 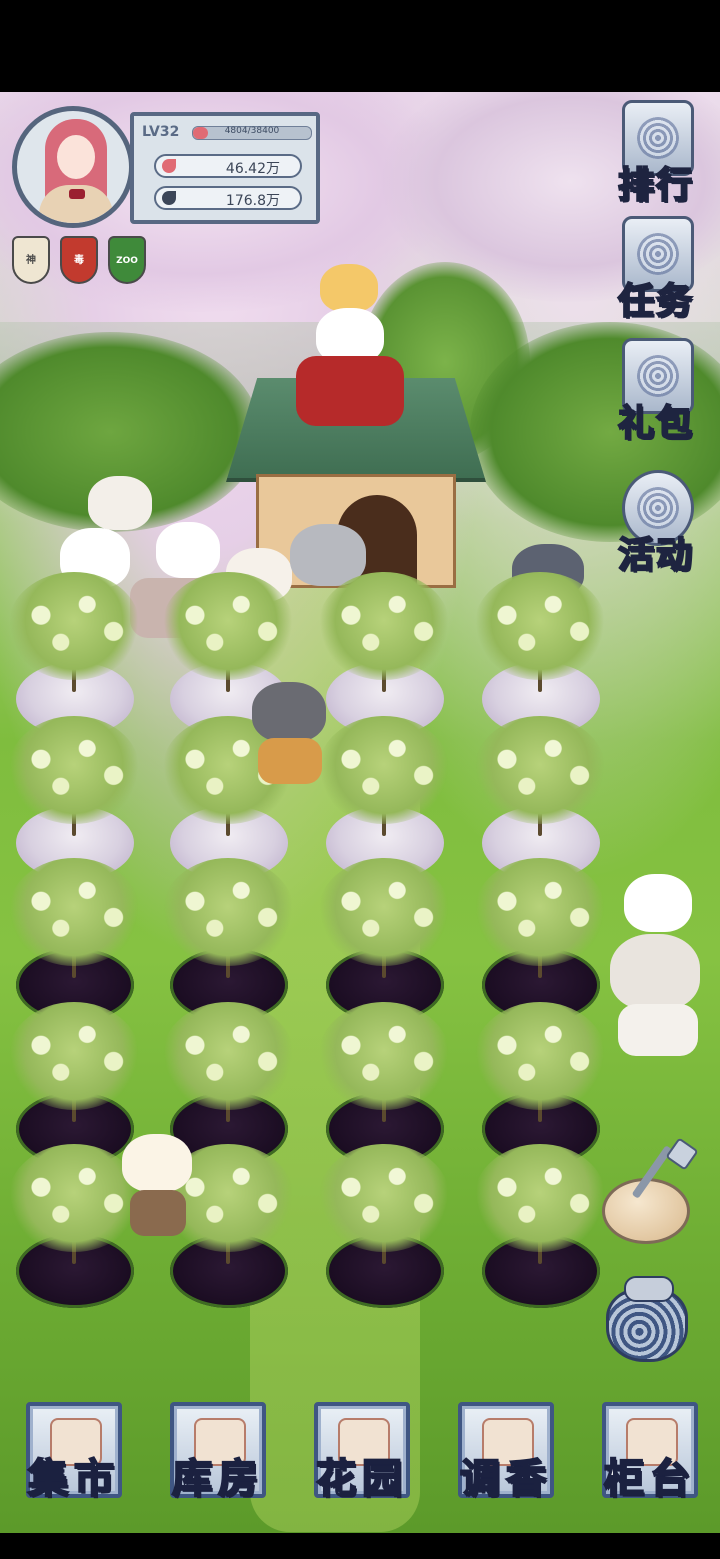 What do you see at coordinates (158, 1213) in the screenshot?
I see `cat-calico-clothes` at bounding box center [158, 1213].